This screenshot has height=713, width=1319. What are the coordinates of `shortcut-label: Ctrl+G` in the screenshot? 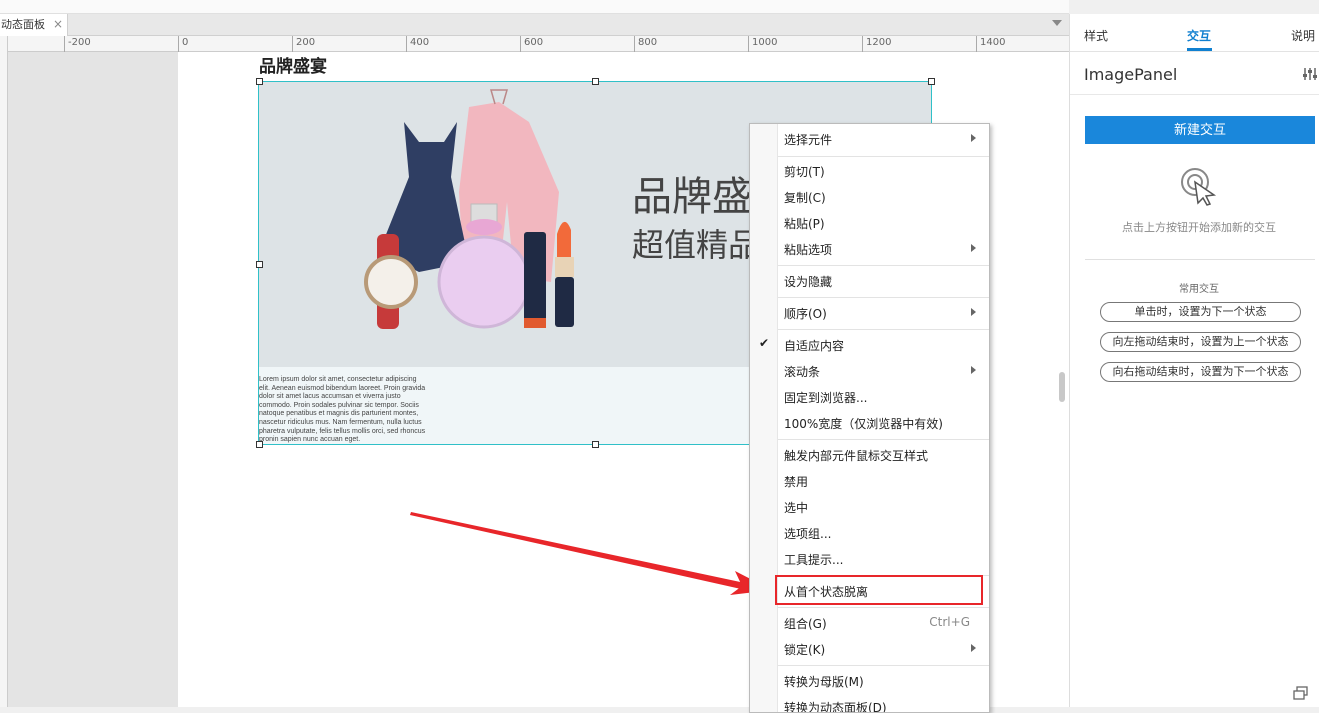 It's located at (949, 622).